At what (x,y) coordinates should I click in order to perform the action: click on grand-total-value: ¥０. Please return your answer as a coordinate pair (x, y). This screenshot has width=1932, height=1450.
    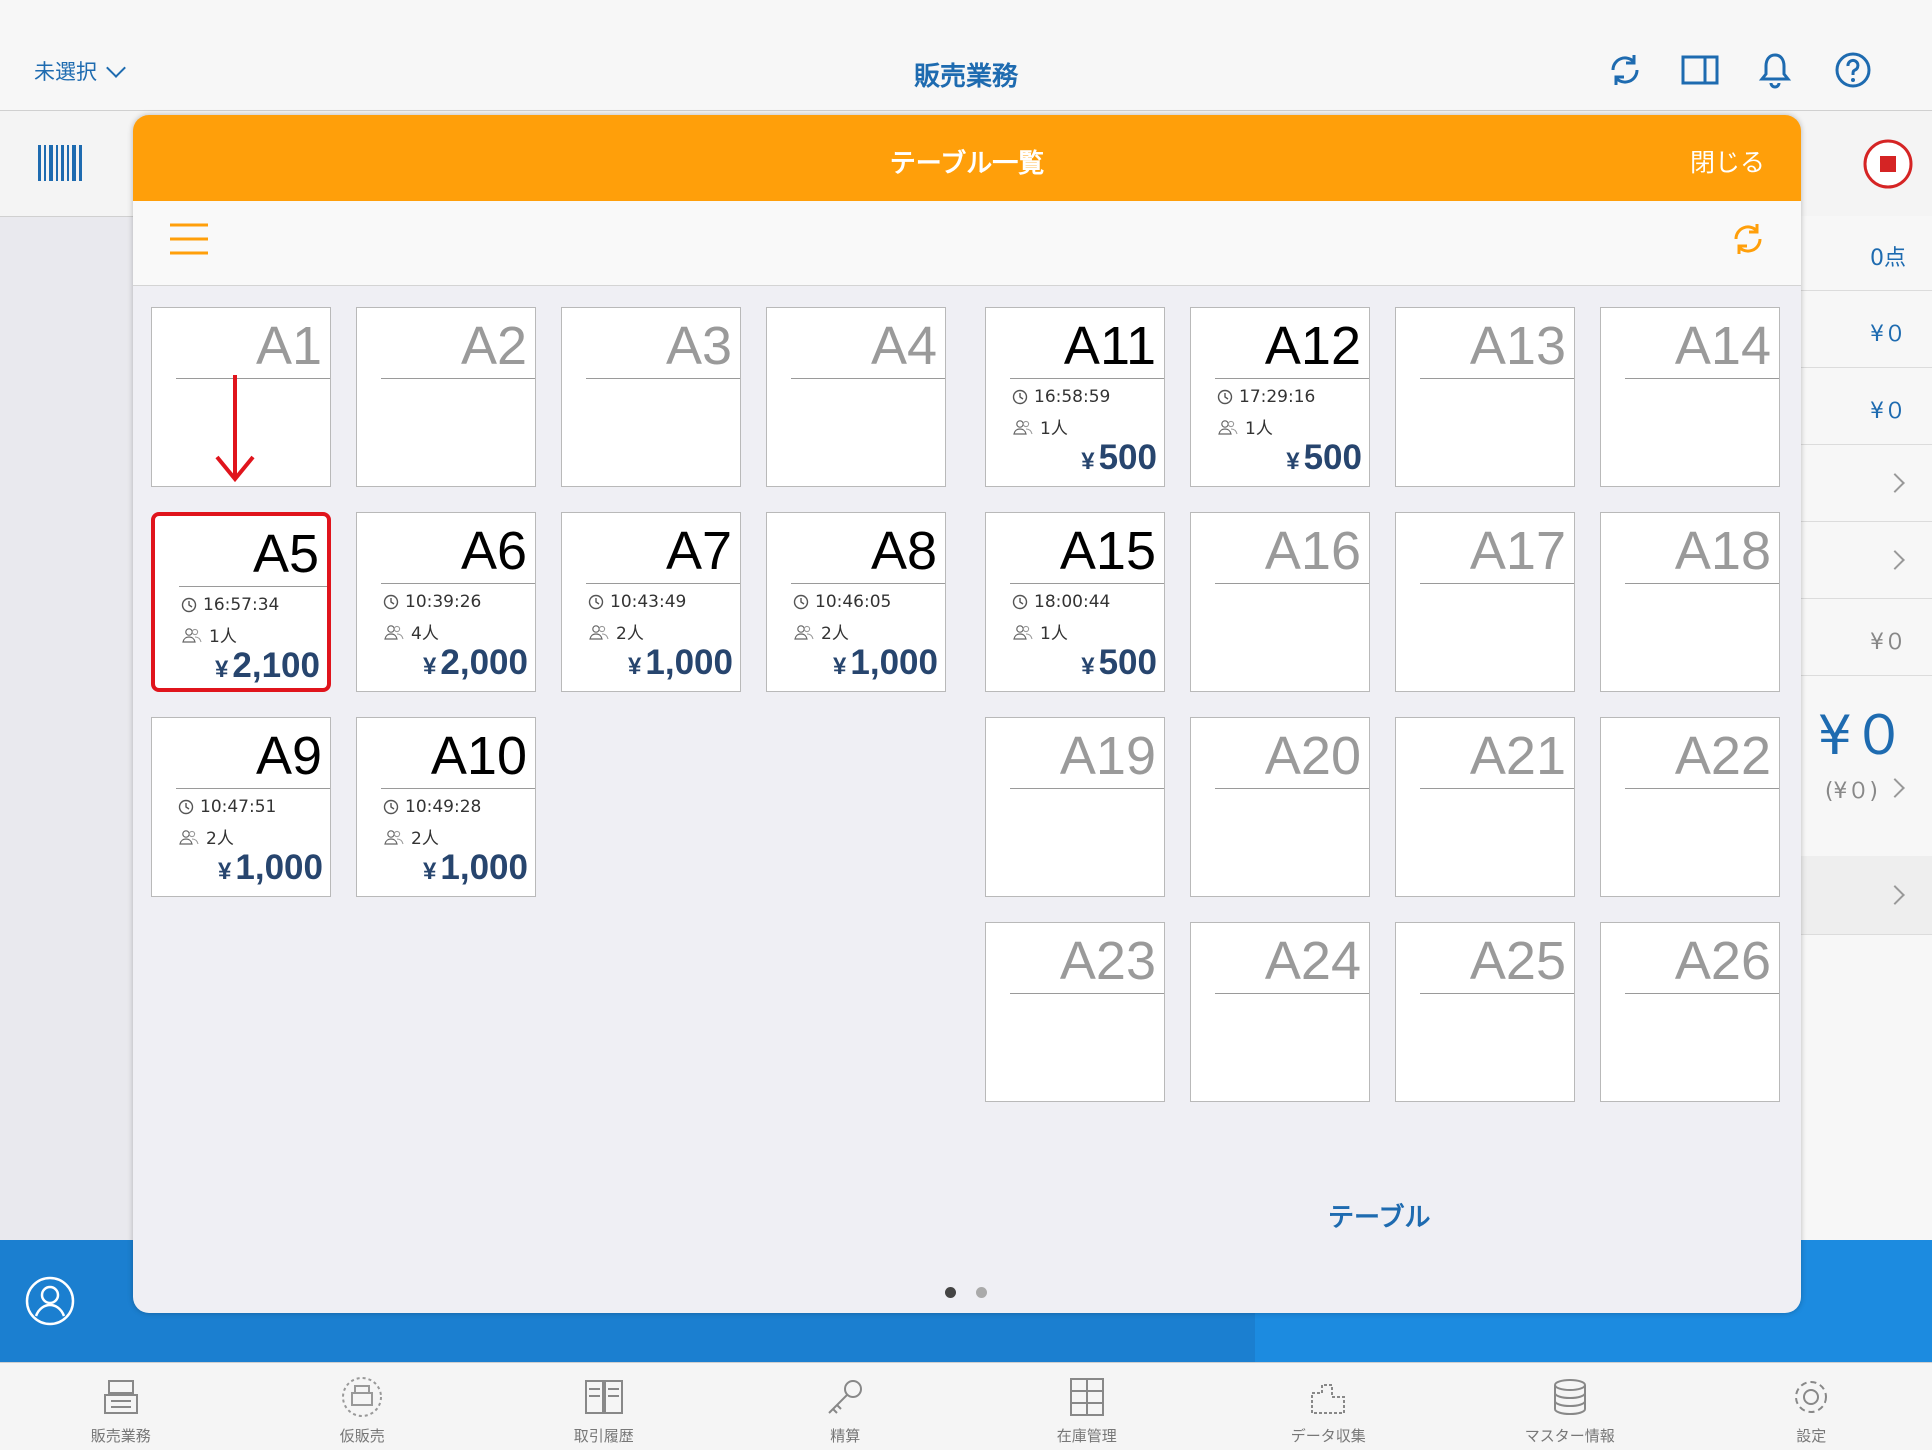
    Looking at the image, I should click on (1862, 730).